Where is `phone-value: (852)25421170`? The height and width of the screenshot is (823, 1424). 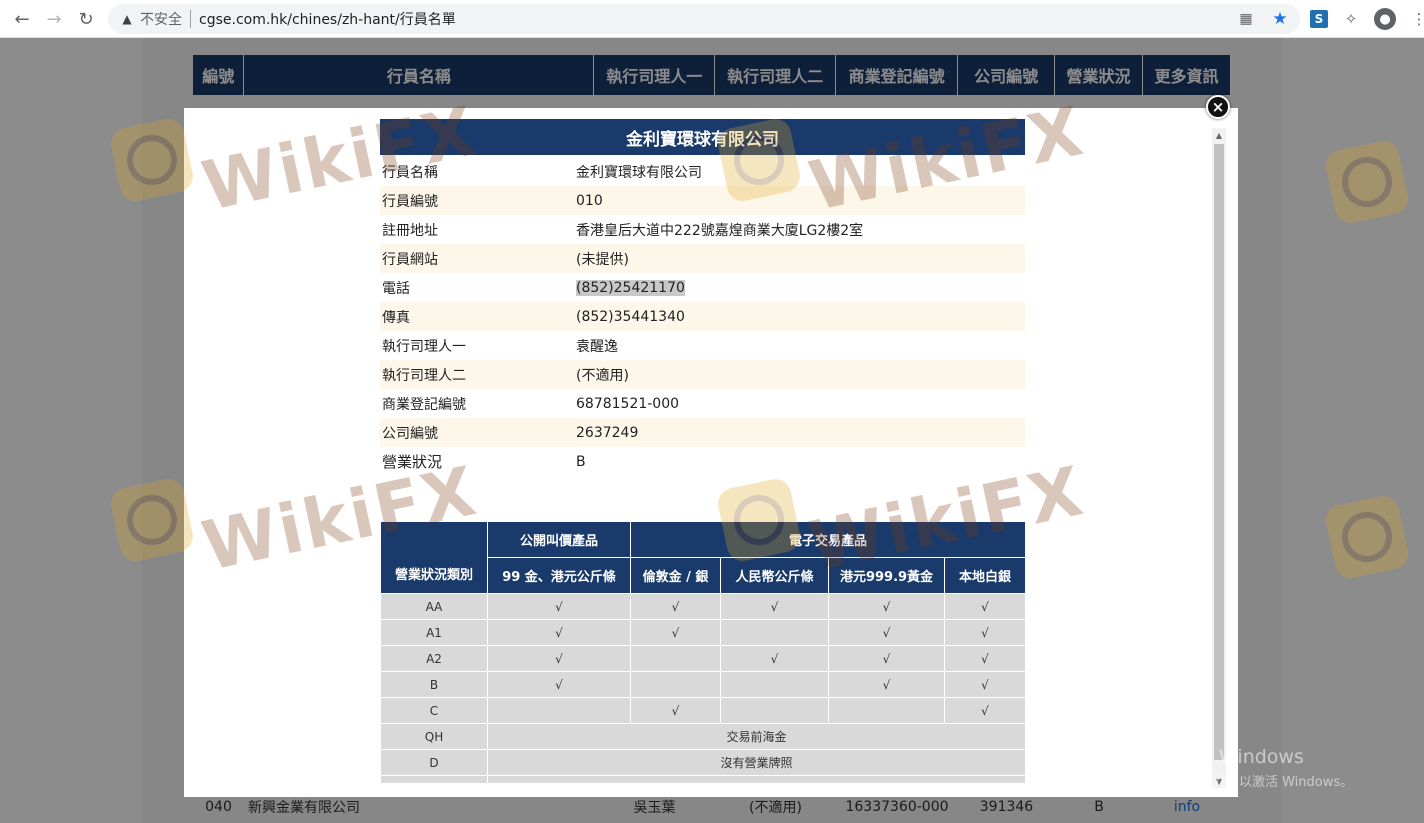 phone-value: (852)25421170 is located at coordinates (630, 287).